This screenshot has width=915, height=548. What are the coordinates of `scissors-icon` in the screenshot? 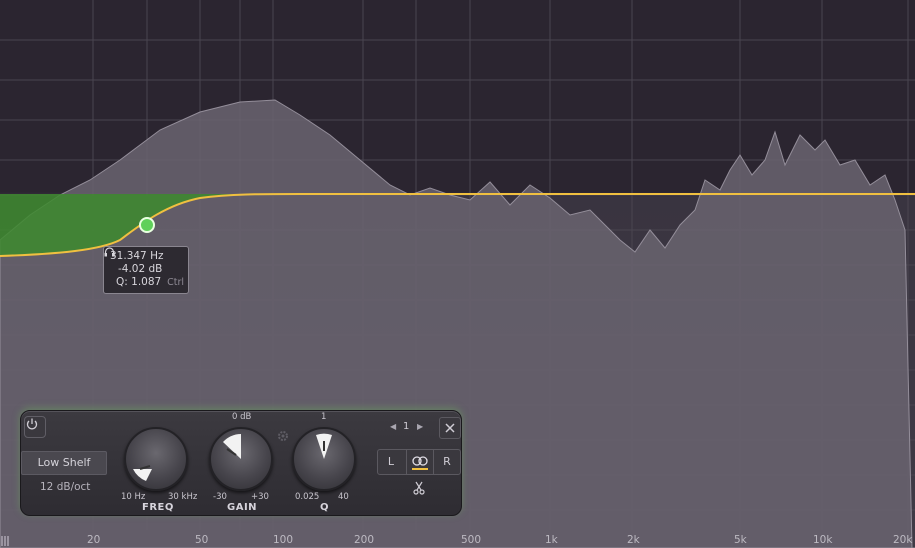 It's located at (419, 488).